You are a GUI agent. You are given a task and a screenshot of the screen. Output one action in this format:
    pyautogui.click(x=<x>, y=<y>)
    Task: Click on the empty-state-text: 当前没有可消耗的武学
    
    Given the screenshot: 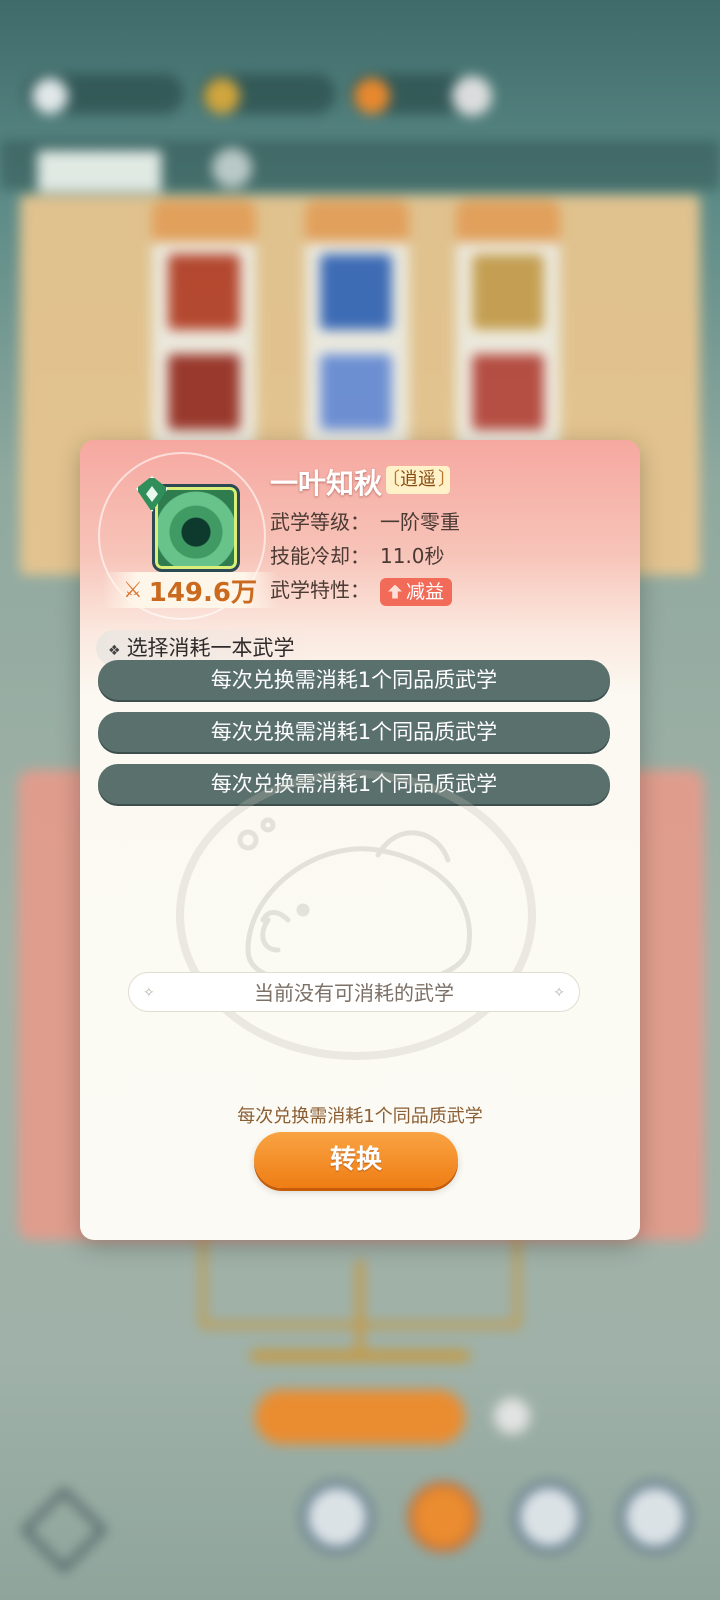 What is the action you would take?
    pyautogui.click(x=354, y=993)
    